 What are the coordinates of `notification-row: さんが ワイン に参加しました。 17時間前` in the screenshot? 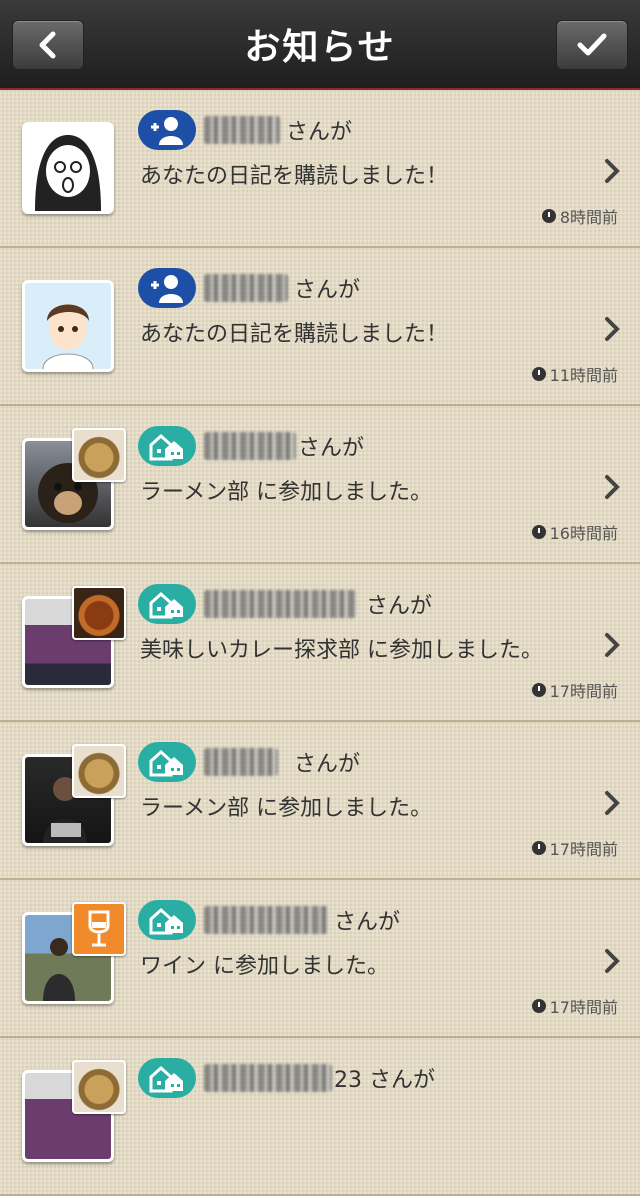 It's located at (320, 959).